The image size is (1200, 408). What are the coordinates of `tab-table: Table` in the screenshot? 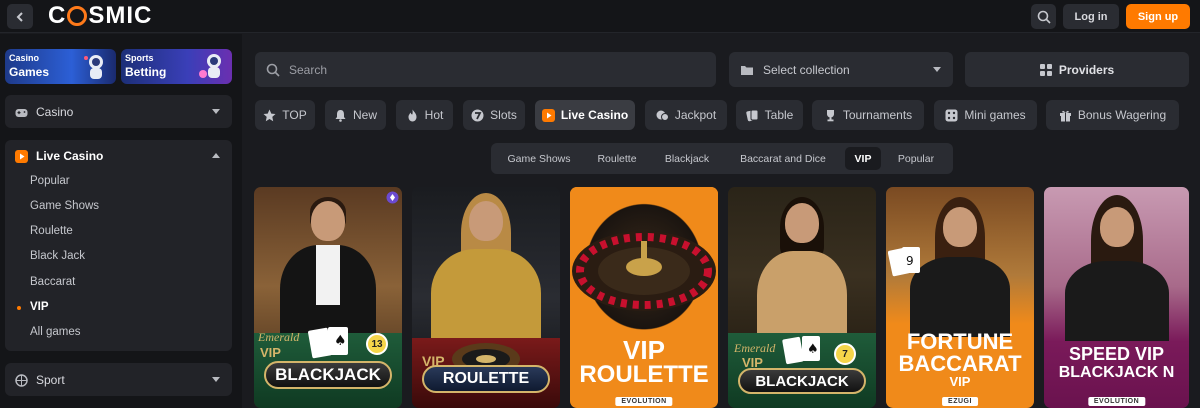 It's located at (769, 115).